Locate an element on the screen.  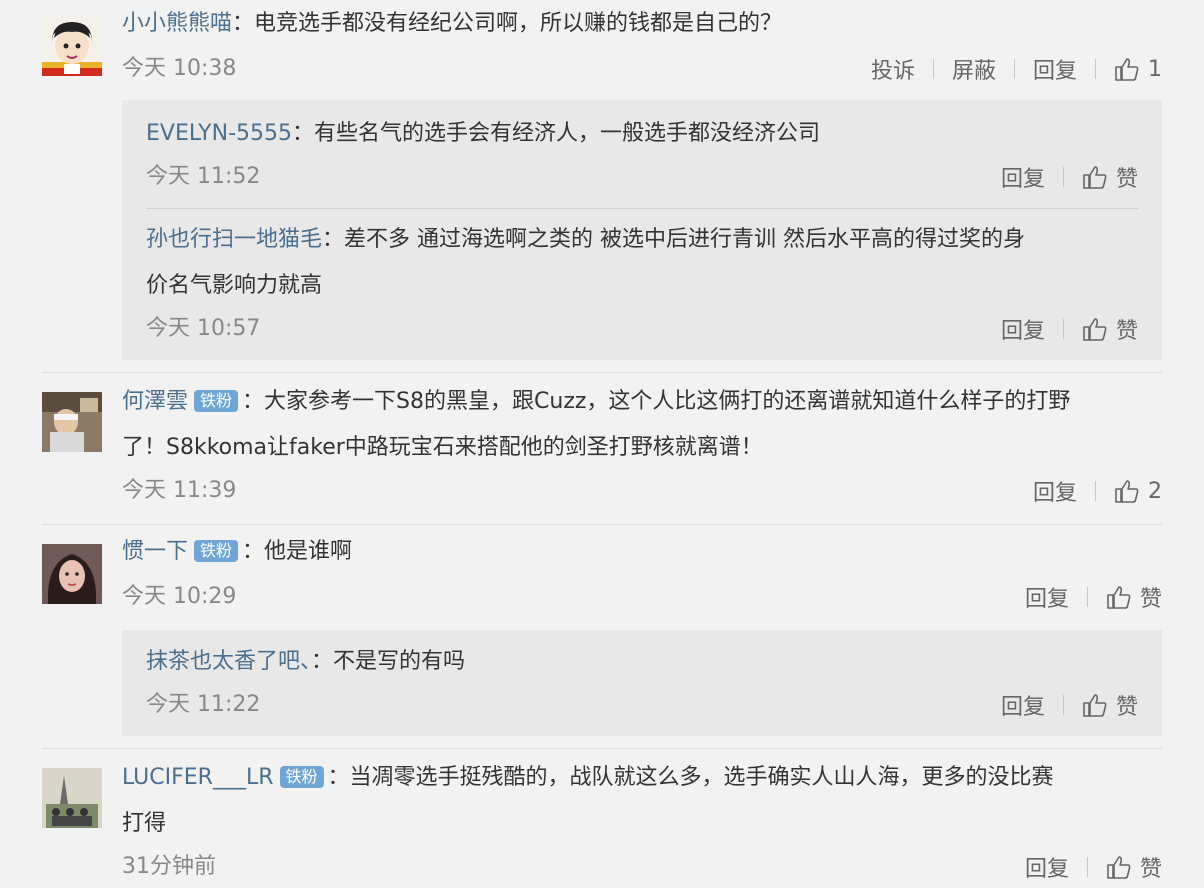
comment-text: 惯一下 铁粉 ：他是谁啊 is located at coordinates (237, 551).